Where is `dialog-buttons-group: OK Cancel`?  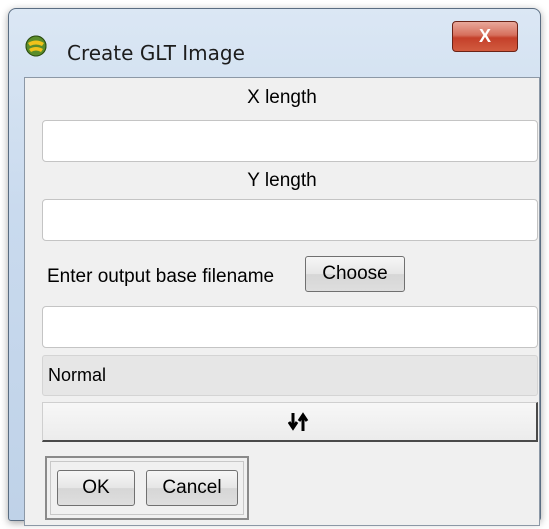
dialog-buttons-group: OK Cancel is located at coordinates (147, 488).